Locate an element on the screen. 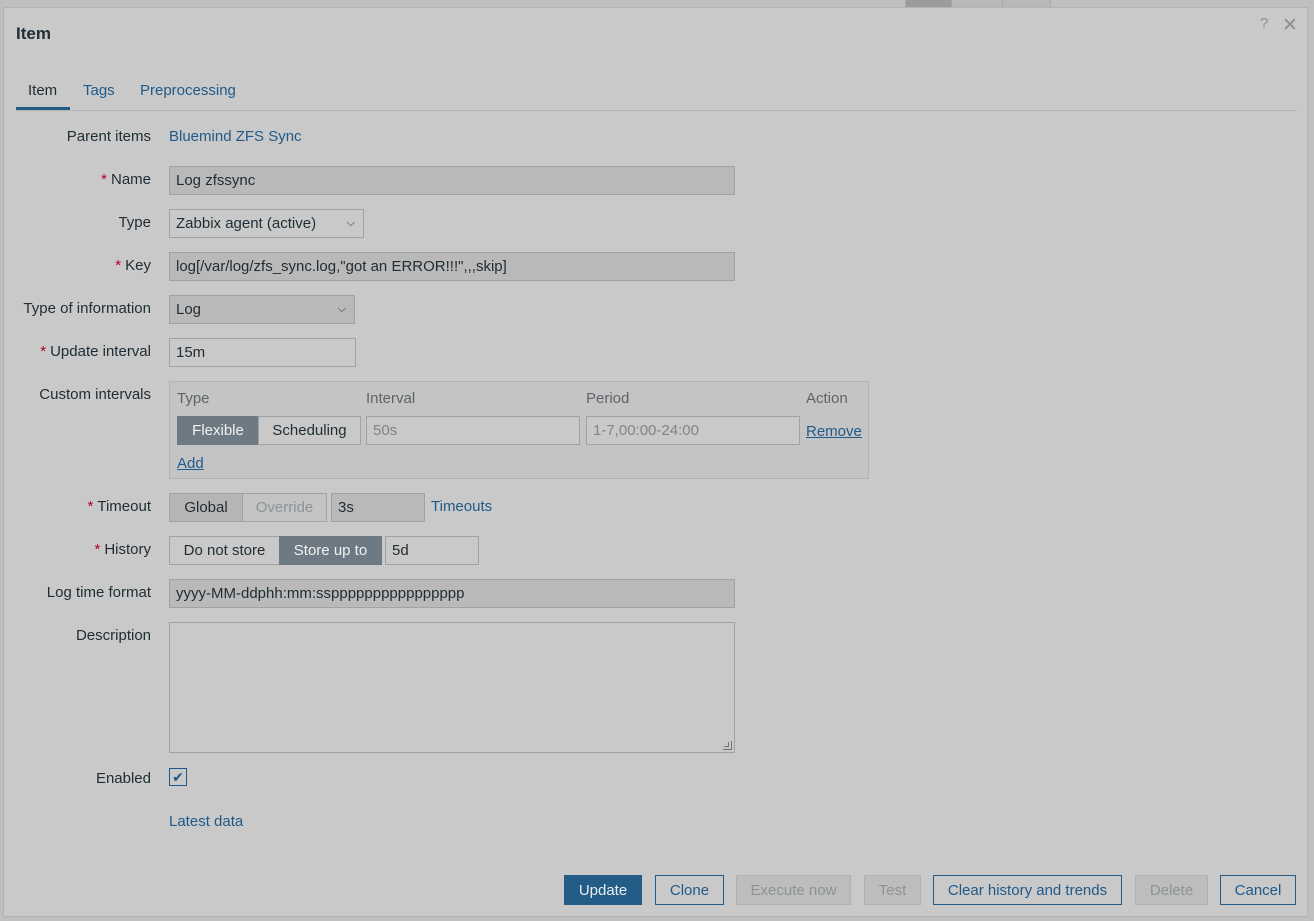 Image resolution: width=1314 pixels, height=921 pixels. history-input: 5d is located at coordinates (432, 550).